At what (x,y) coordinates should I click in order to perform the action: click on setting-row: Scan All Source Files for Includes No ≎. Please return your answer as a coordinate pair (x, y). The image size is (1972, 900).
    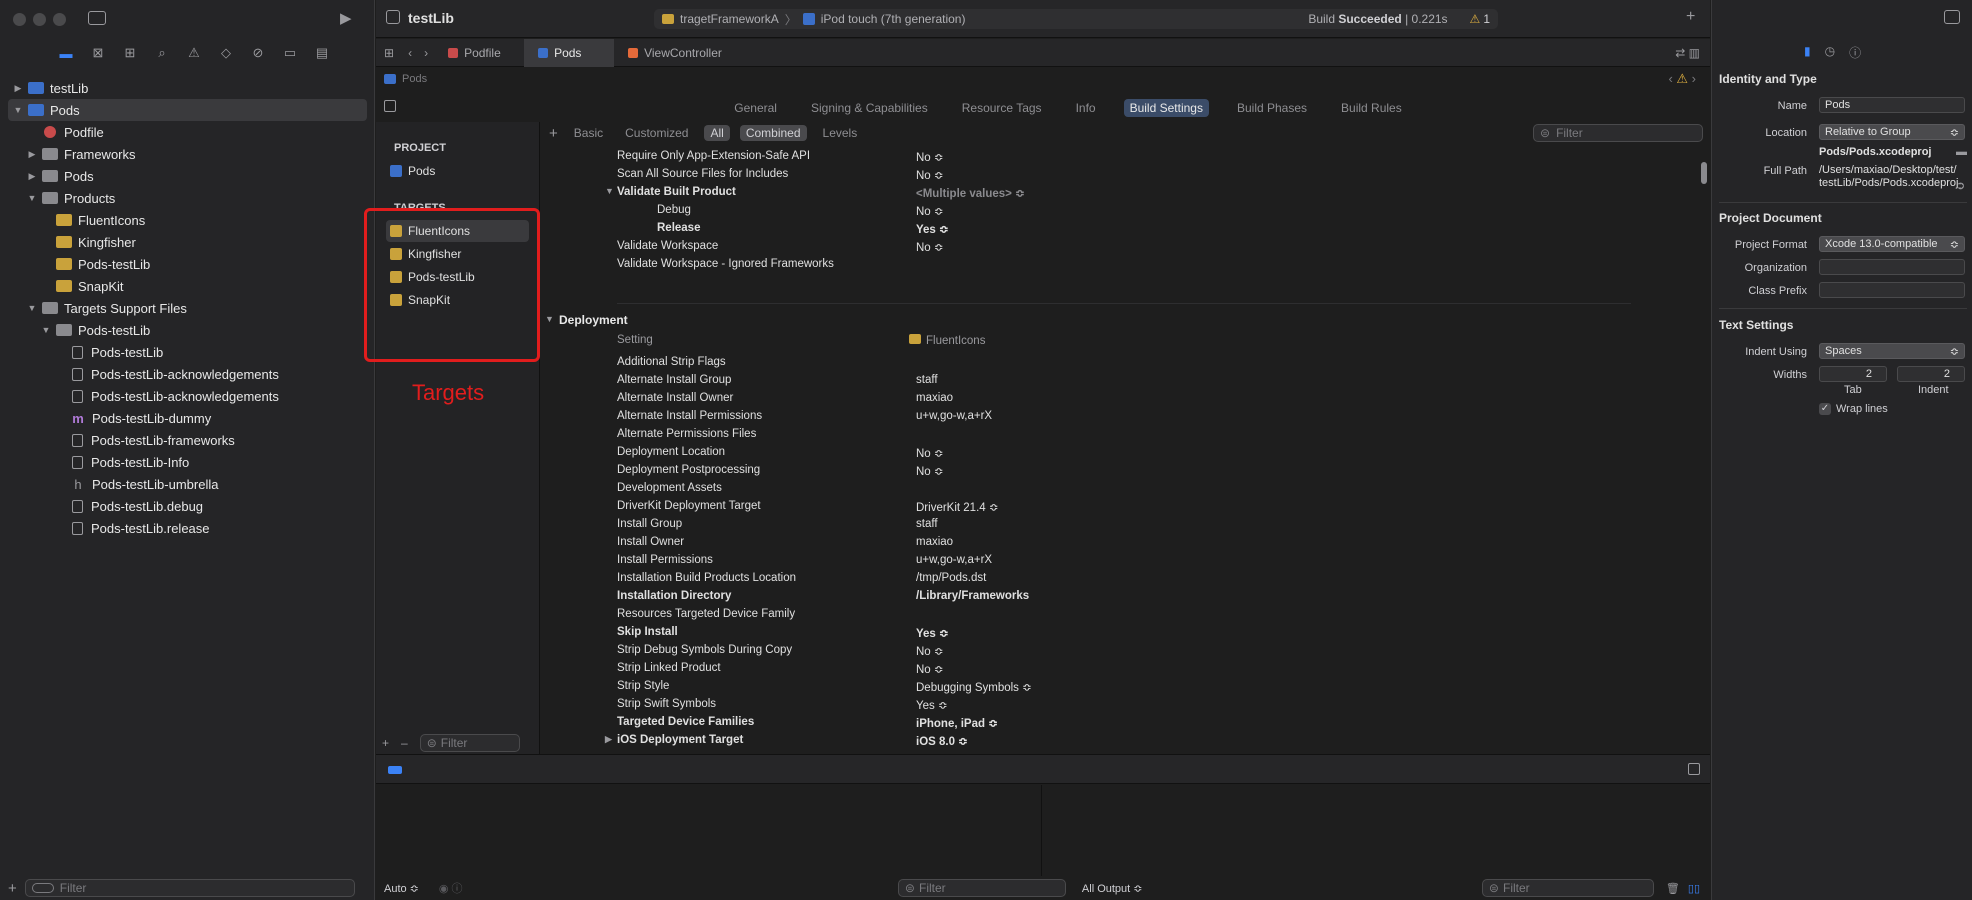
    Looking at the image, I should click on (1121, 175).